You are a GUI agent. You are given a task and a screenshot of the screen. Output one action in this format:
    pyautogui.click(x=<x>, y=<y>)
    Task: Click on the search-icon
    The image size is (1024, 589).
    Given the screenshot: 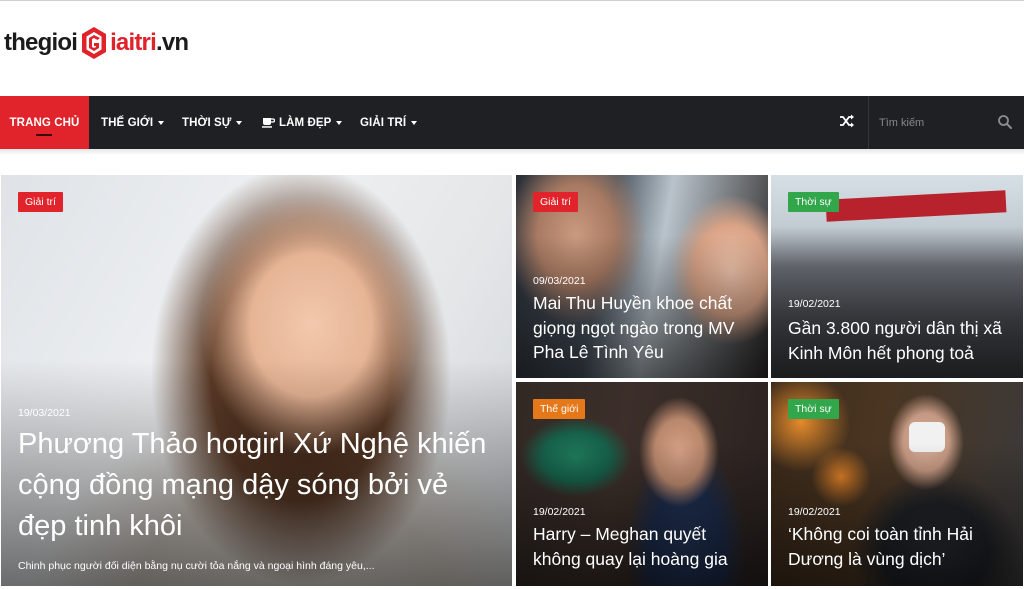 What is the action you would take?
    pyautogui.click(x=1005, y=122)
    